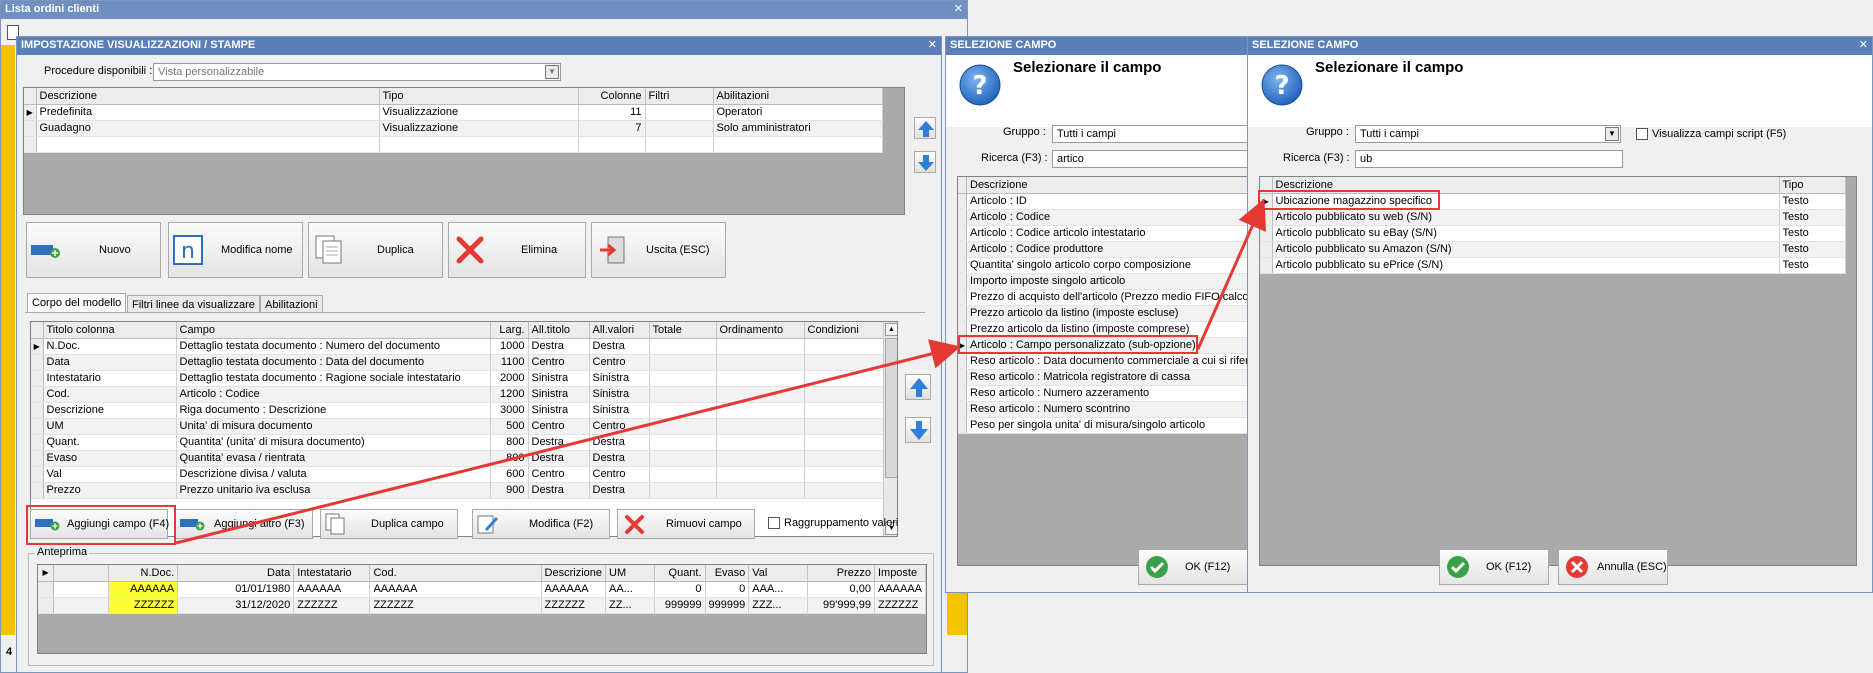 Image resolution: width=1873 pixels, height=673 pixels. What do you see at coordinates (1553, 233) in the screenshot?
I see `select2-row: Articolo pubblicato su eBay (S/N) Testo` at bounding box center [1553, 233].